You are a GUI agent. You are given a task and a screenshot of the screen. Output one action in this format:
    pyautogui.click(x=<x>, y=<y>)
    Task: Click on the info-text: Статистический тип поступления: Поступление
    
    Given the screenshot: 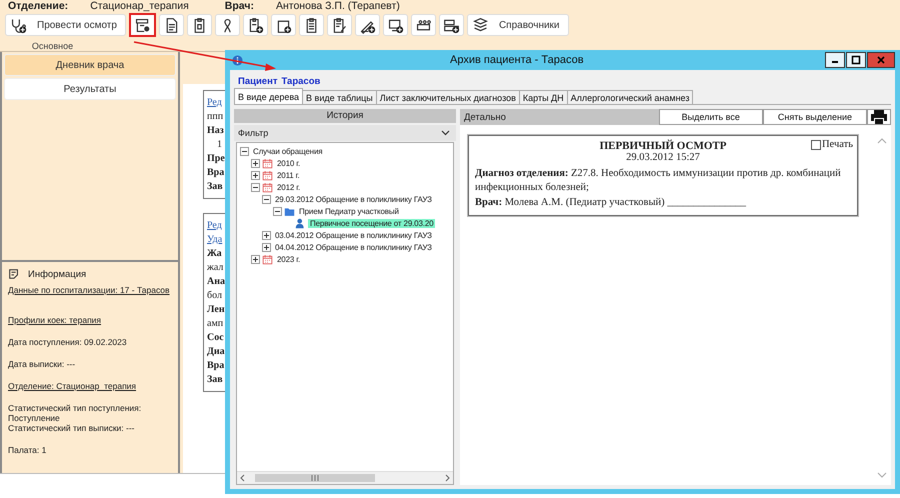 What is the action you would take?
    pyautogui.click(x=75, y=413)
    